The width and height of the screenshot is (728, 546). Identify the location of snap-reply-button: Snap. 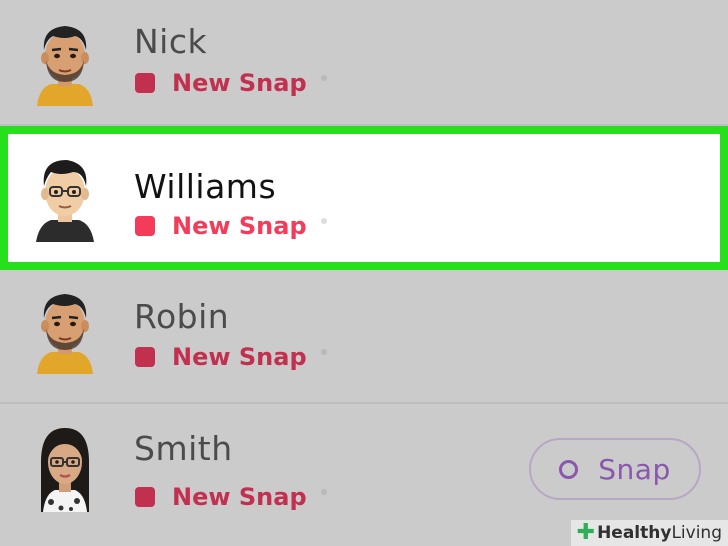
(615, 469).